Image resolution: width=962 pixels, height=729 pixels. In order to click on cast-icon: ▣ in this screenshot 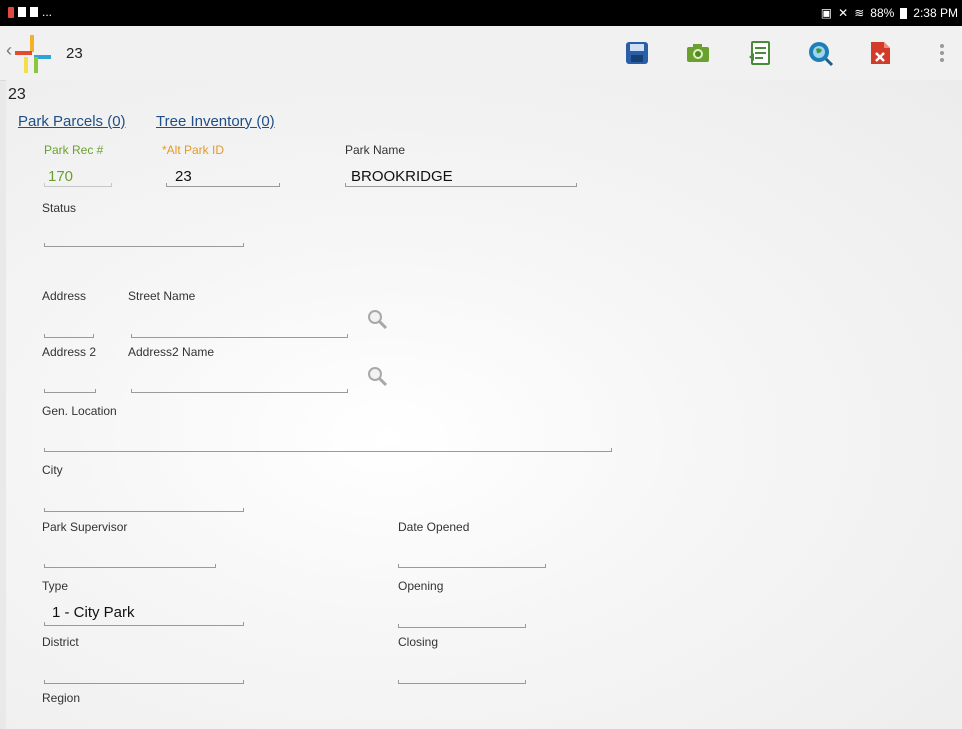, I will do `click(826, 13)`.